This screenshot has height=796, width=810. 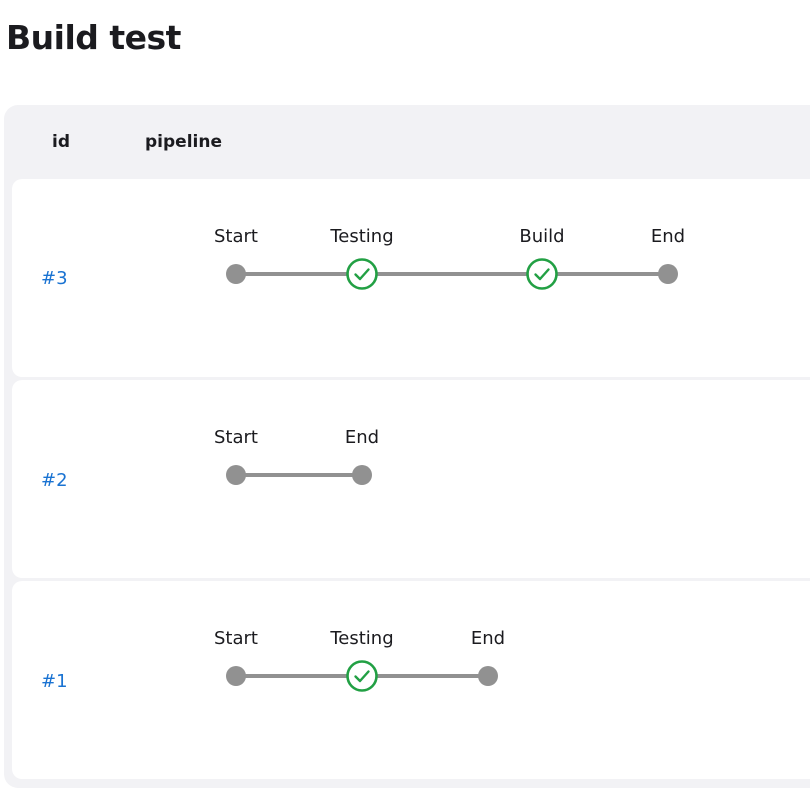 What do you see at coordinates (93, 37) in the screenshot?
I see `page-title: Build test` at bounding box center [93, 37].